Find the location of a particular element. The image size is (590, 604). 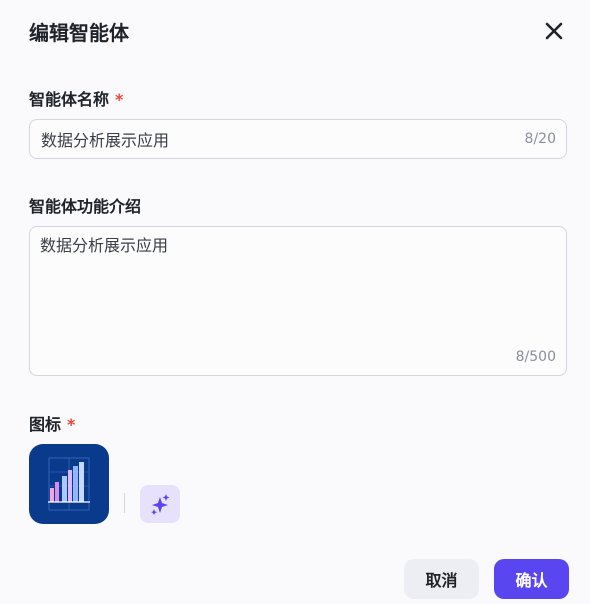

name-input is located at coordinates (276, 139).